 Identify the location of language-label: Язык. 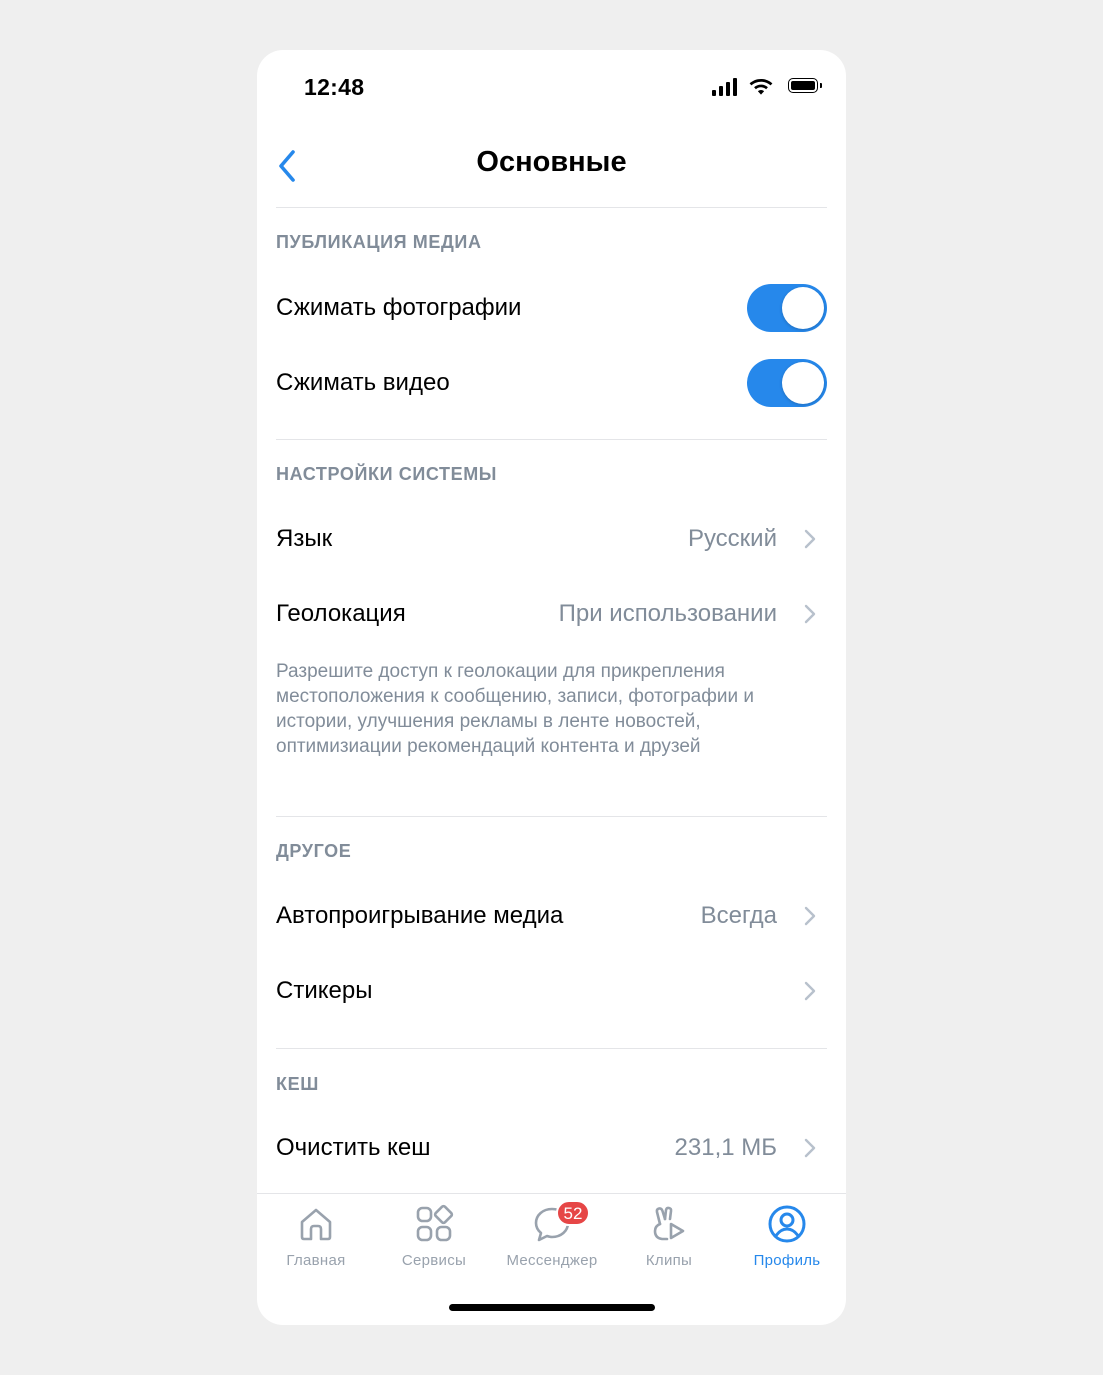
(304, 538).